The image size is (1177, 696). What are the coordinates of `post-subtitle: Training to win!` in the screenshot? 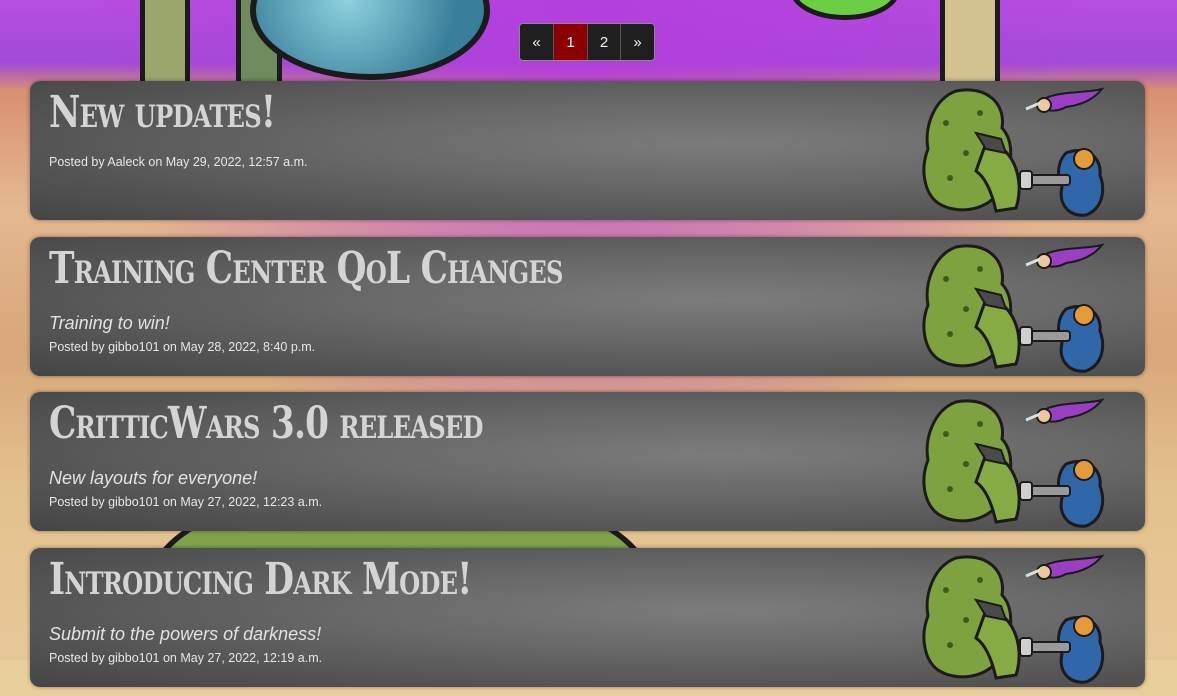 It's located at (109, 323).